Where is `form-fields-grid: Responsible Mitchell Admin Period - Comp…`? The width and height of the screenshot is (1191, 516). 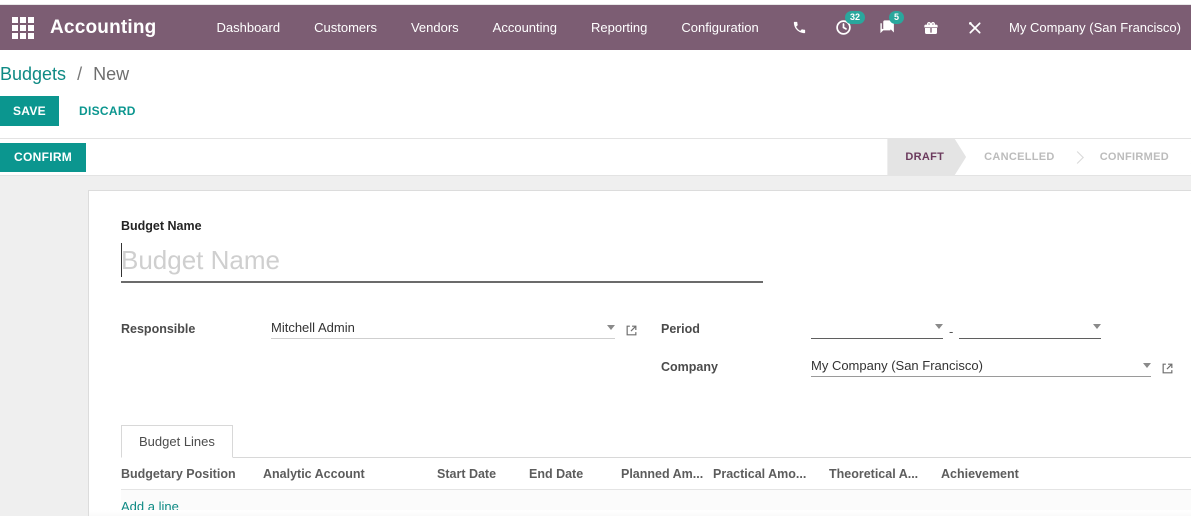
form-fields-grid: Responsible Mitchell Admin Period - Comp… is located at coordinates (656, 353).